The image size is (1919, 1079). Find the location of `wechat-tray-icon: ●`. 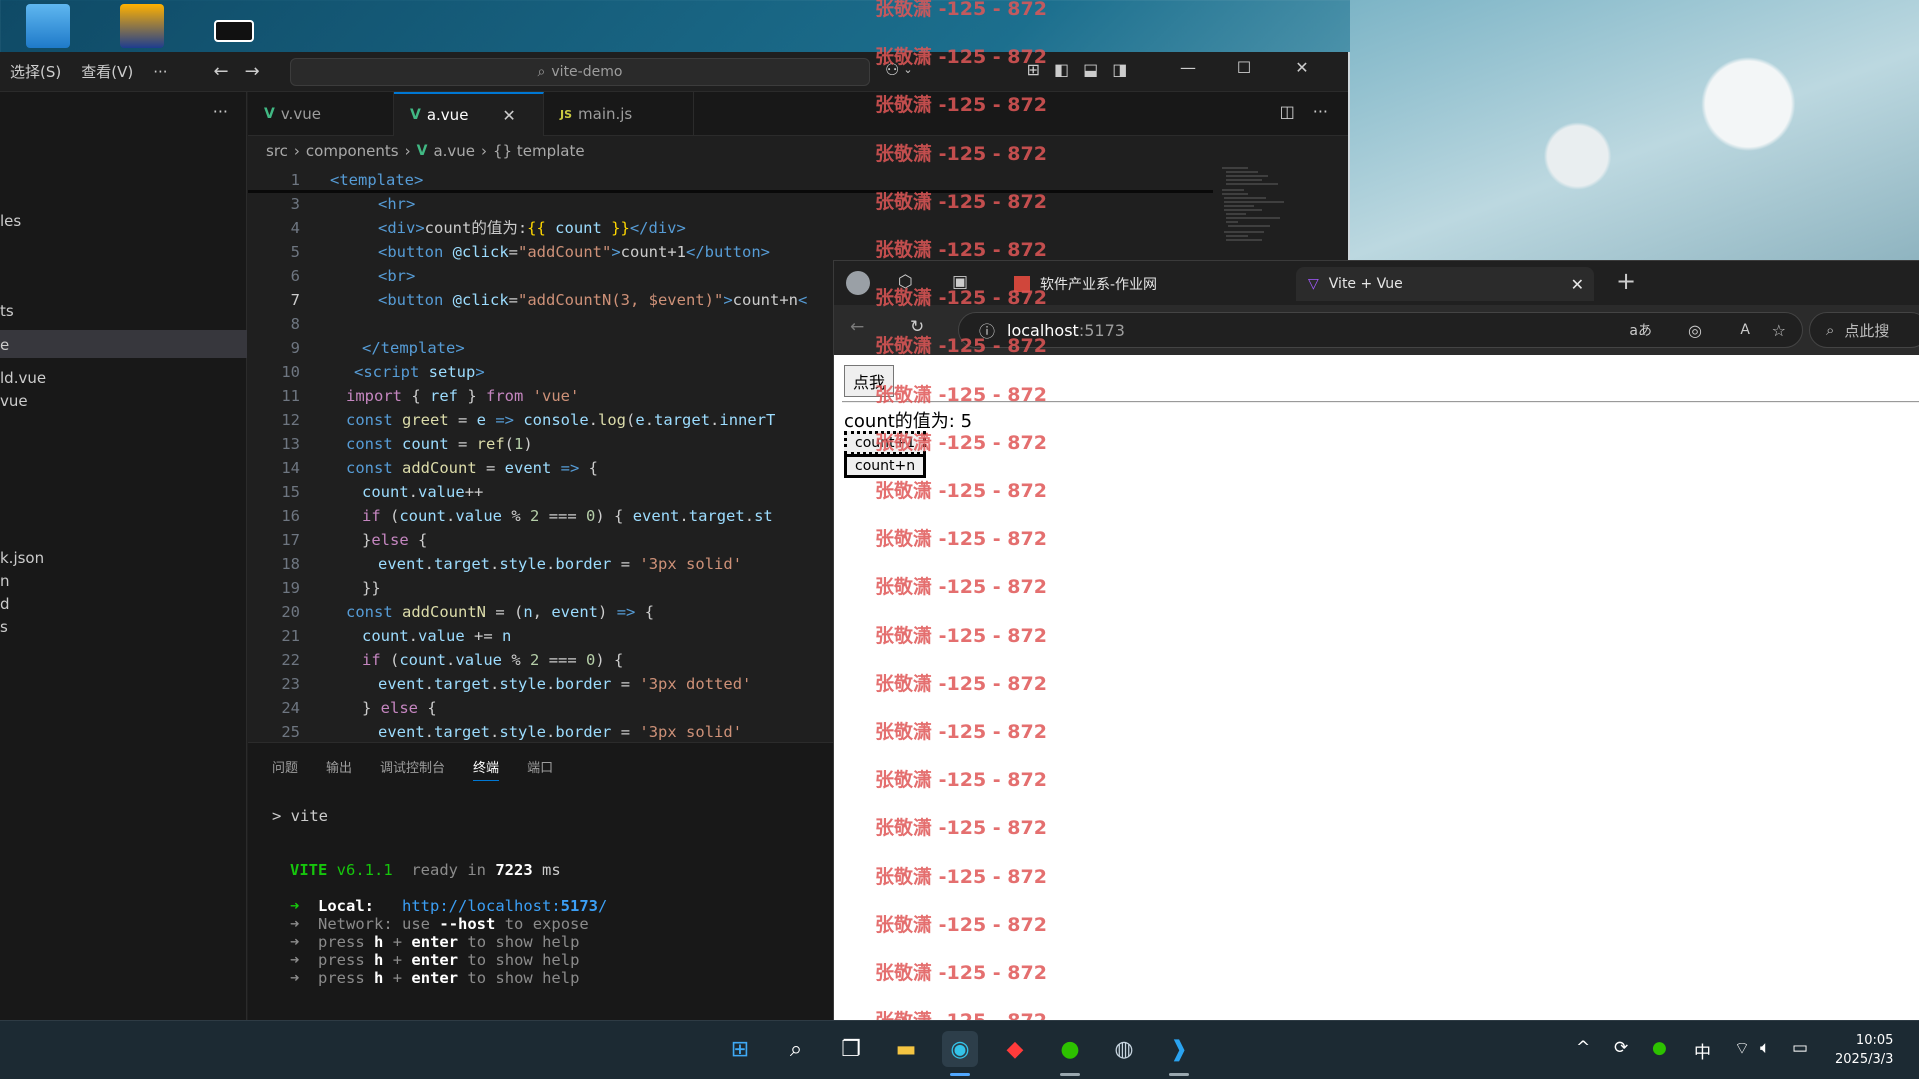

wechat-tray-icon: ● is located at coordinates (1659, 1048).